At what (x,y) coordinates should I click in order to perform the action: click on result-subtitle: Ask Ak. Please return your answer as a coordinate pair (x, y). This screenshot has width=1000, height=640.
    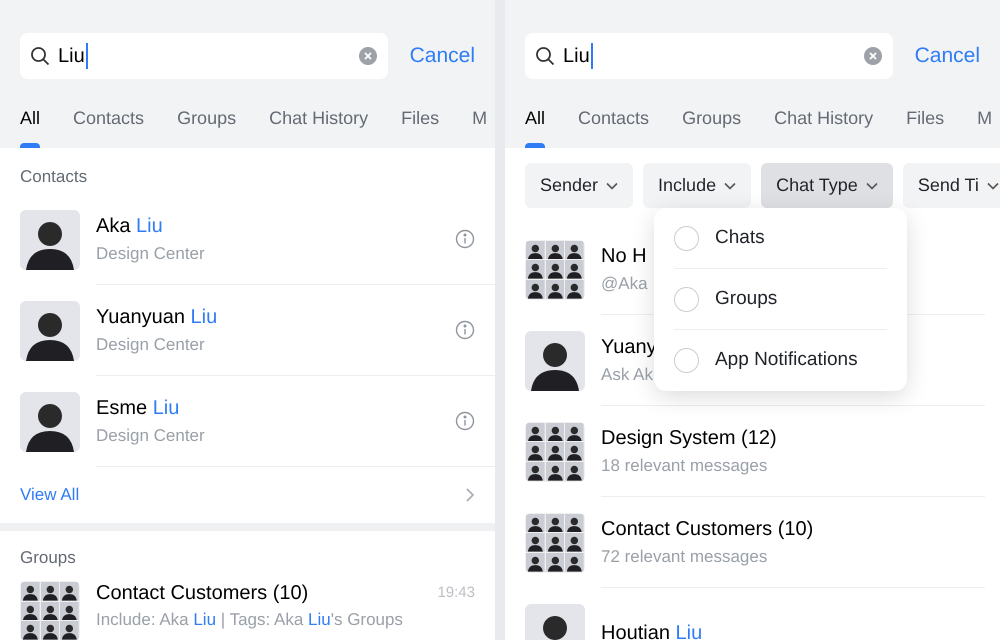
    Looking at the image, I should click on (627, 375).